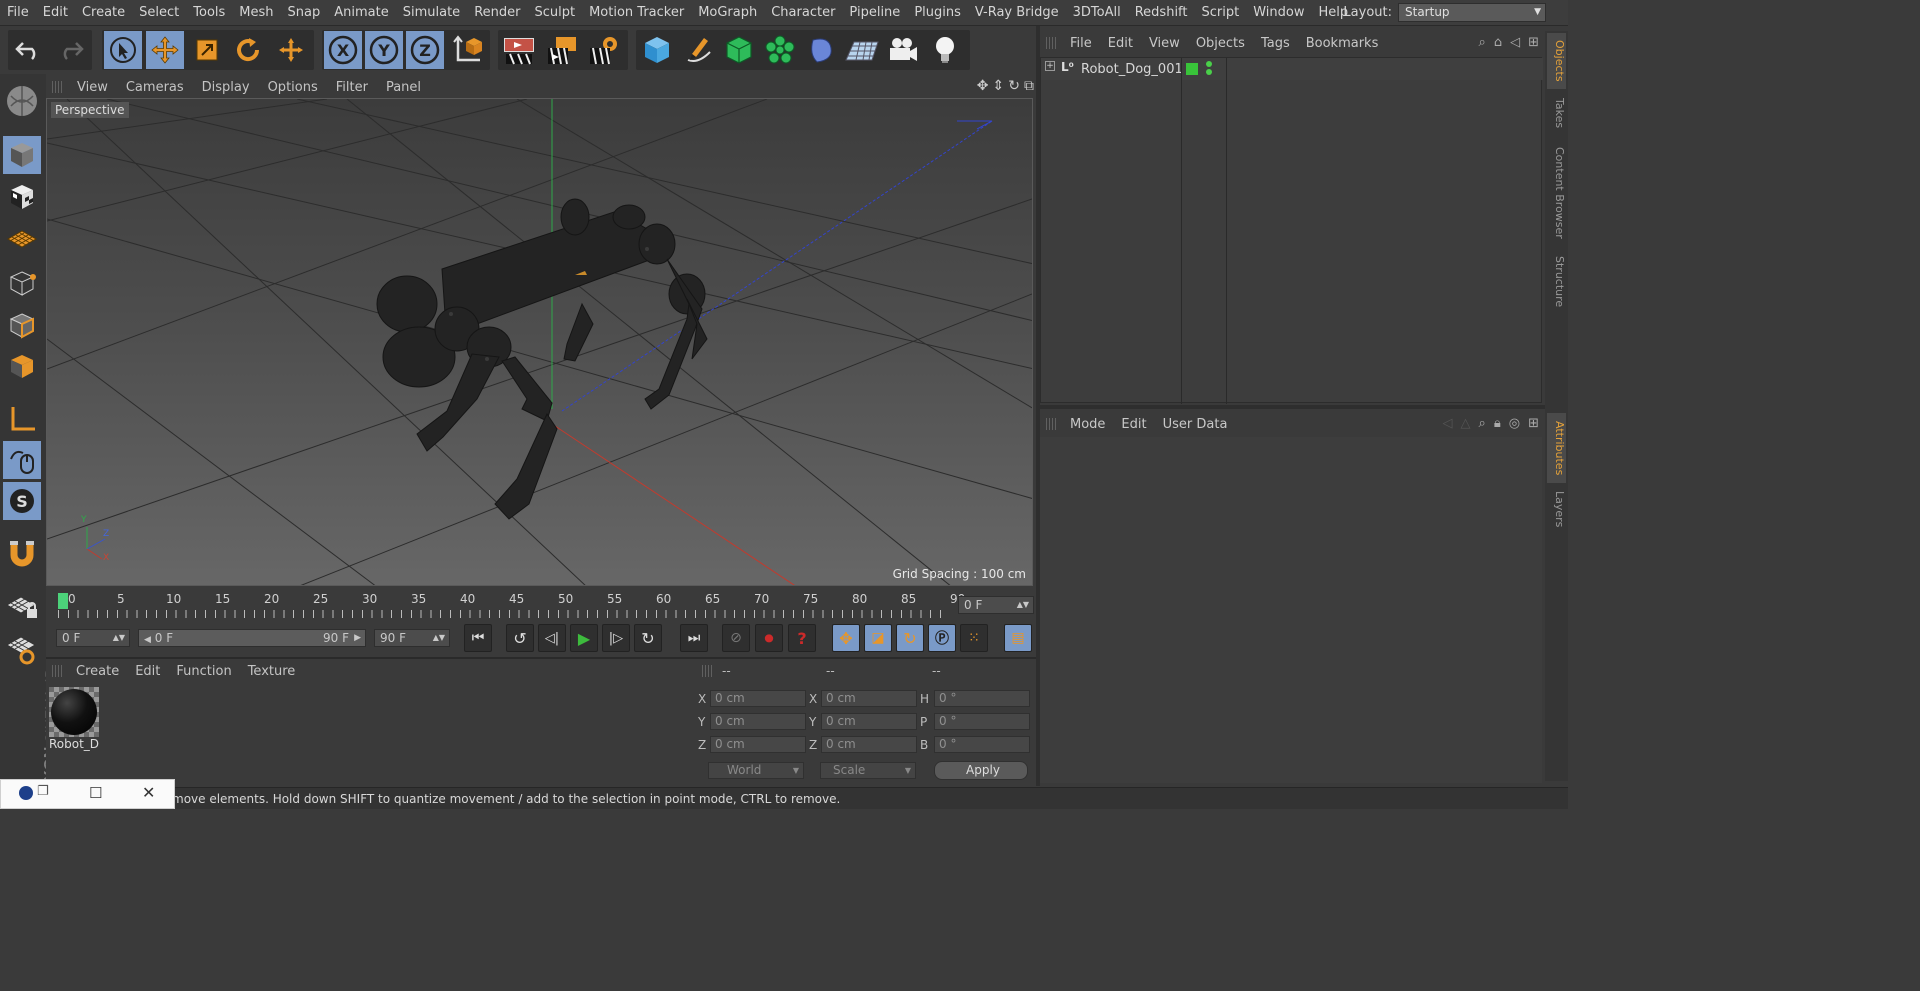 This screenshot has height=991, width=1920. What do you see at coordinates (1161, 12) in the screenshot?
I see `menu-redshift: Redshift` at bounding box center [1161, 12].